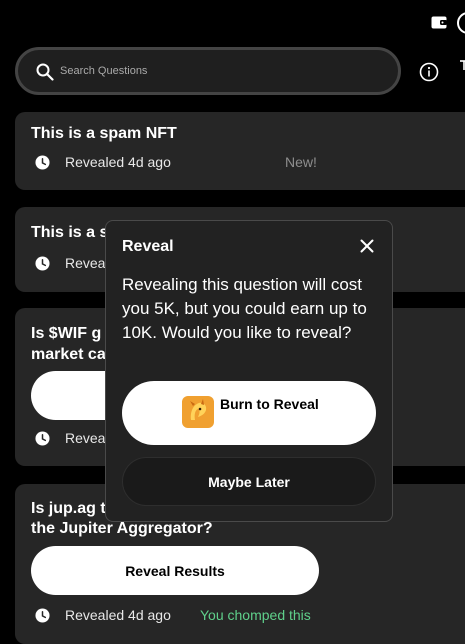 Image resolution: width=465 pixels, height=644 pixels. I want to click on wallet-icon, so click(439, 22).